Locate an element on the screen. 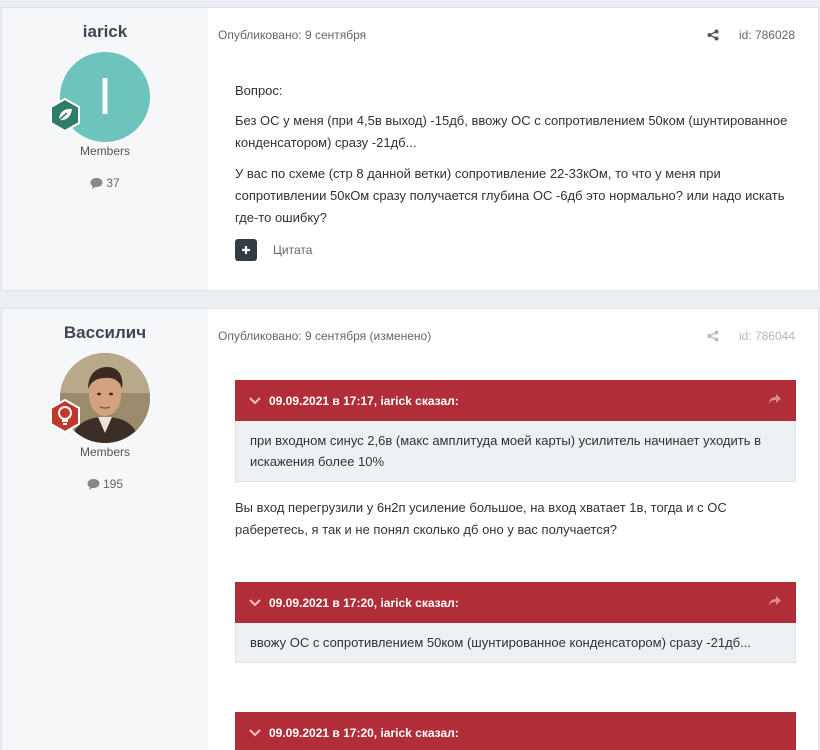 The width and height of the screenshot is (820, 750). author-panel: iarick I Members 37 is located at coordinates (105, 149).